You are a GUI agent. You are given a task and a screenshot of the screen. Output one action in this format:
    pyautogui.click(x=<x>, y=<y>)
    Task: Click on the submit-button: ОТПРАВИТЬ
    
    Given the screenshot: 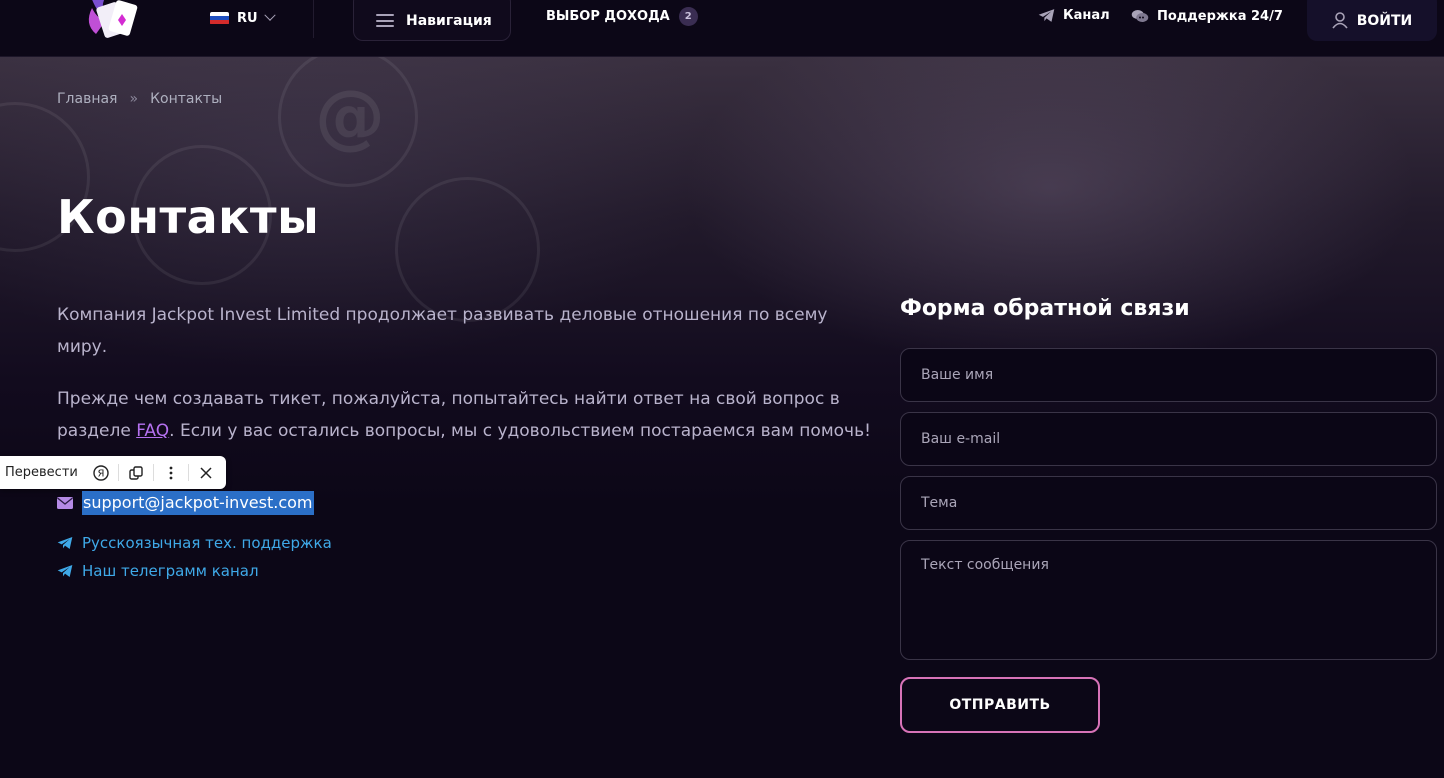 What is the action you would take?
    pyautogui.click(x=1000, y=705)
    